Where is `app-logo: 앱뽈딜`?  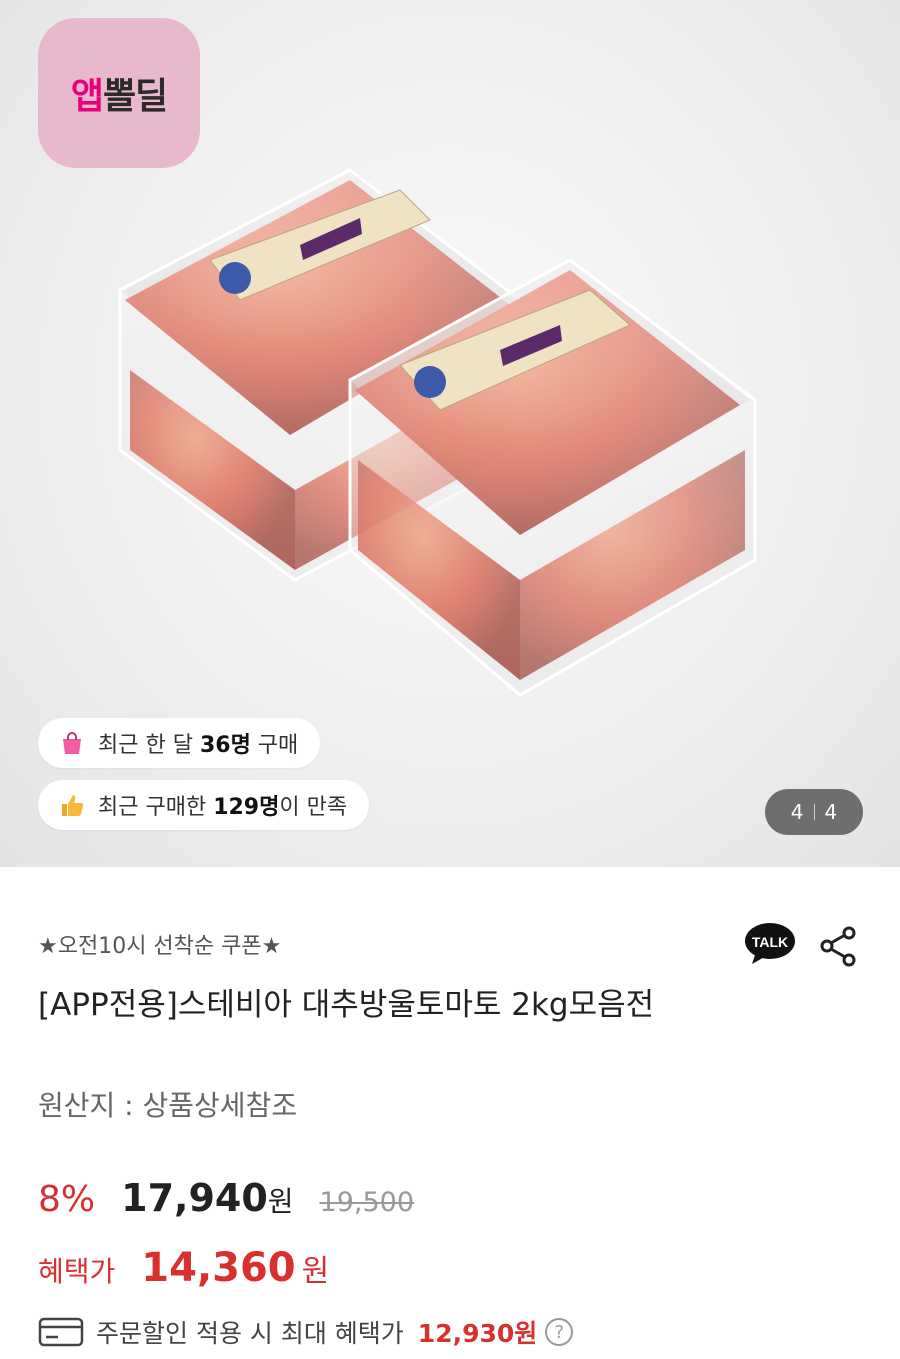 app-logo: 앱뽈딜 is located at coordinates (119, 93).